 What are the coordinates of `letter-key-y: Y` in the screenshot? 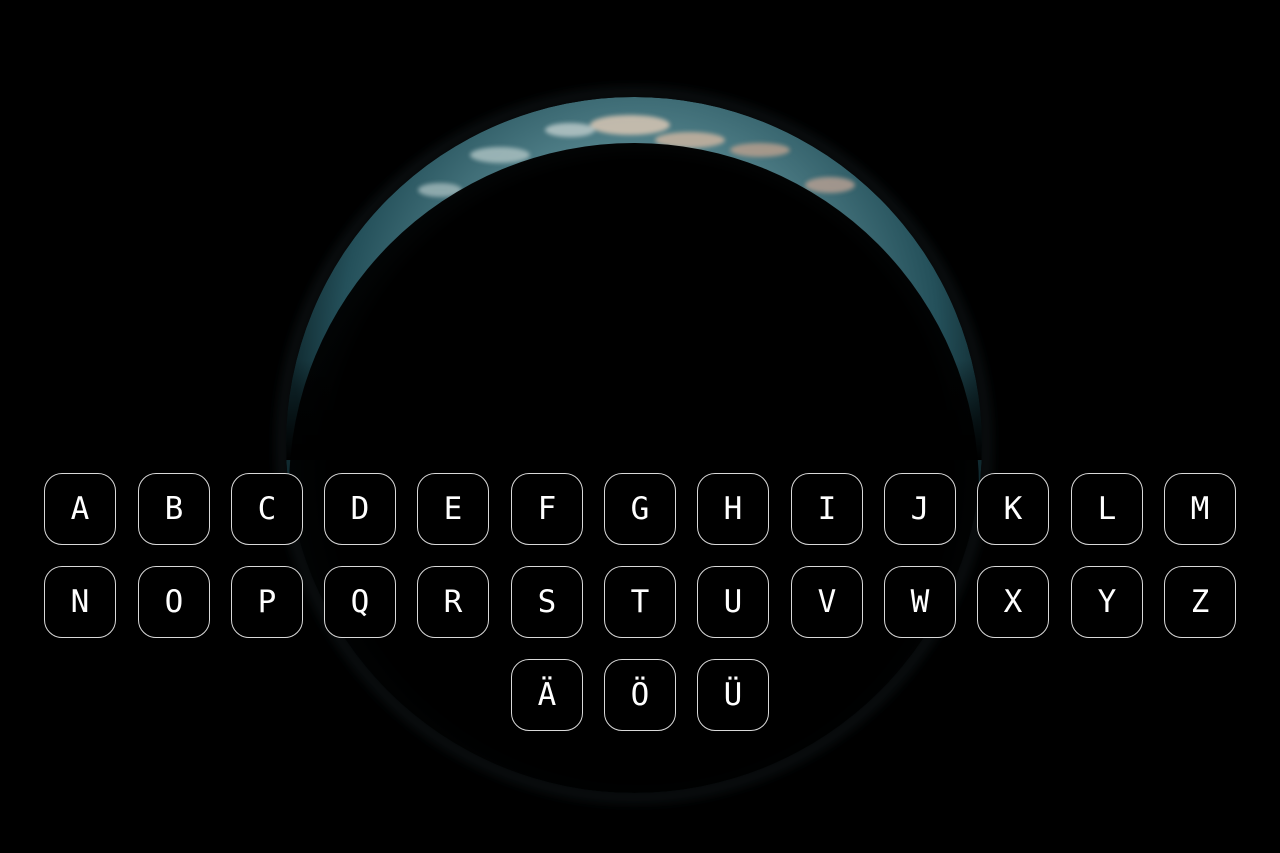 It's located at (1107, 602).